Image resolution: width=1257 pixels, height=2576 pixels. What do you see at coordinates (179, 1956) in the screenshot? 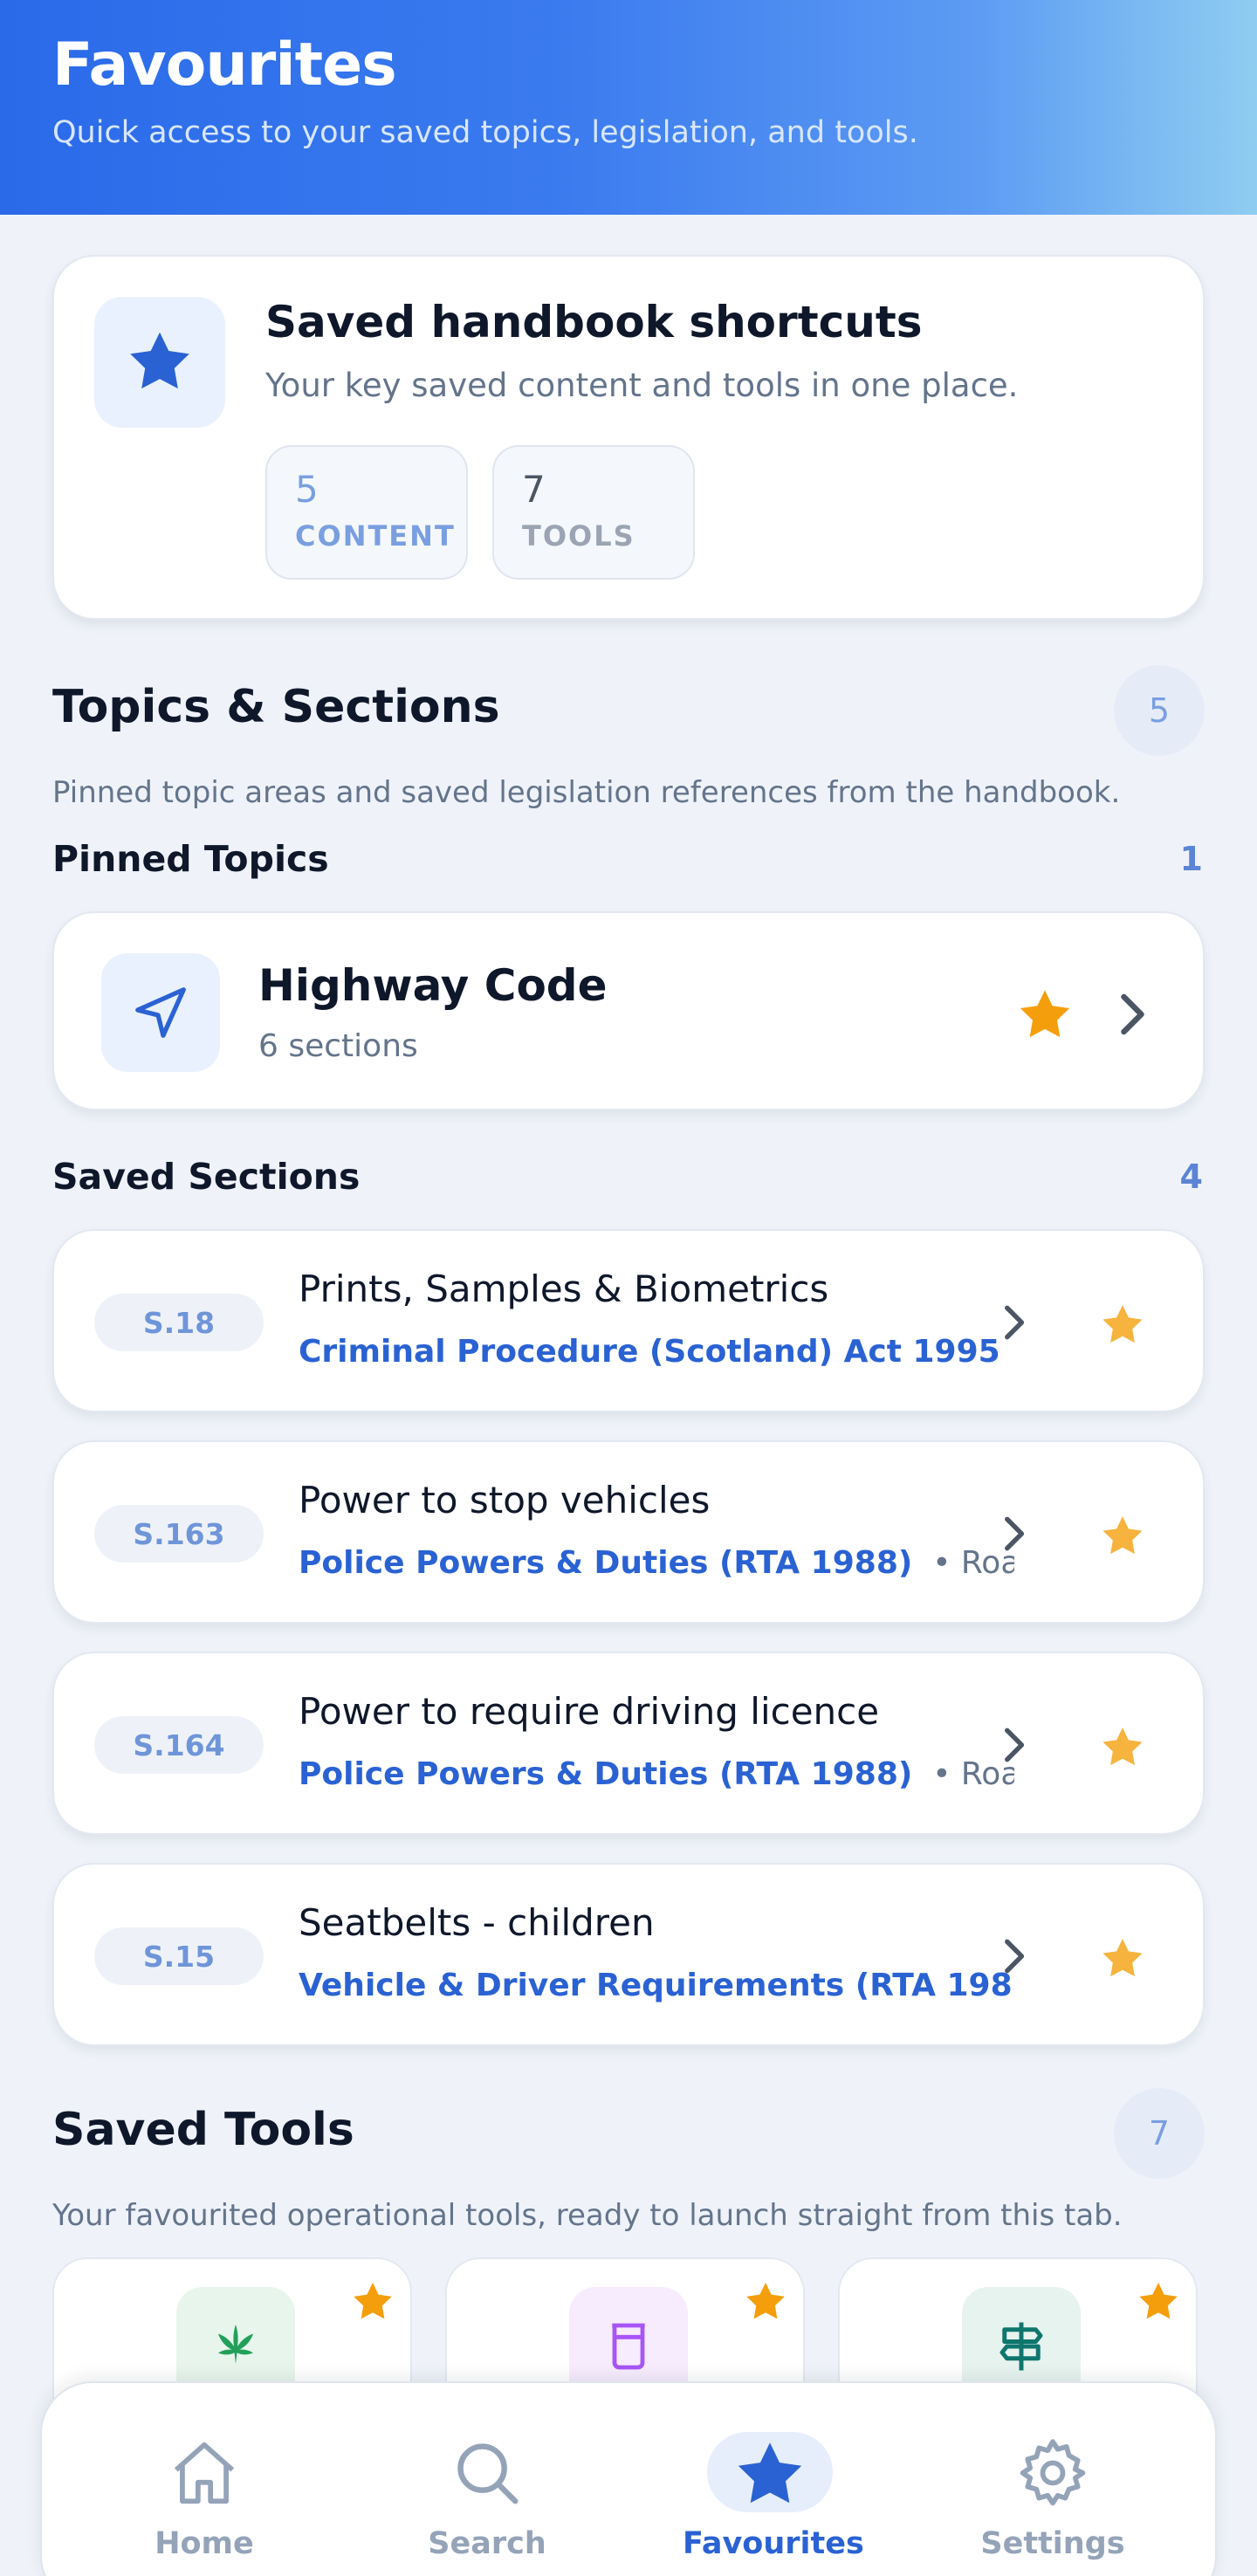
I see `section-number-badge: S.15` at bounding box center [179, 1956].